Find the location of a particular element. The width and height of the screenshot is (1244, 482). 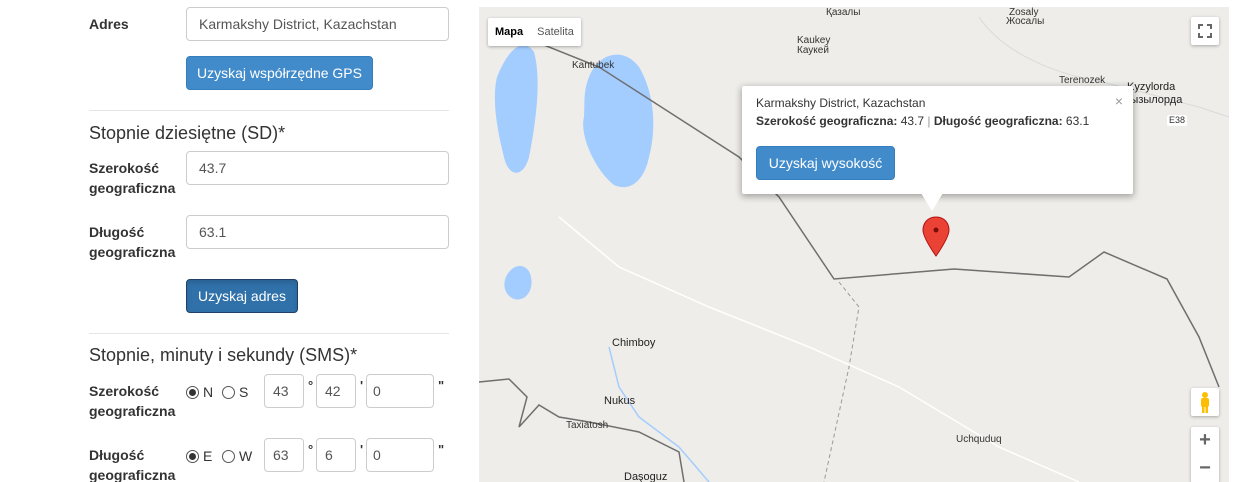

lat-s-radio: S is located at coordinates (235, 392).